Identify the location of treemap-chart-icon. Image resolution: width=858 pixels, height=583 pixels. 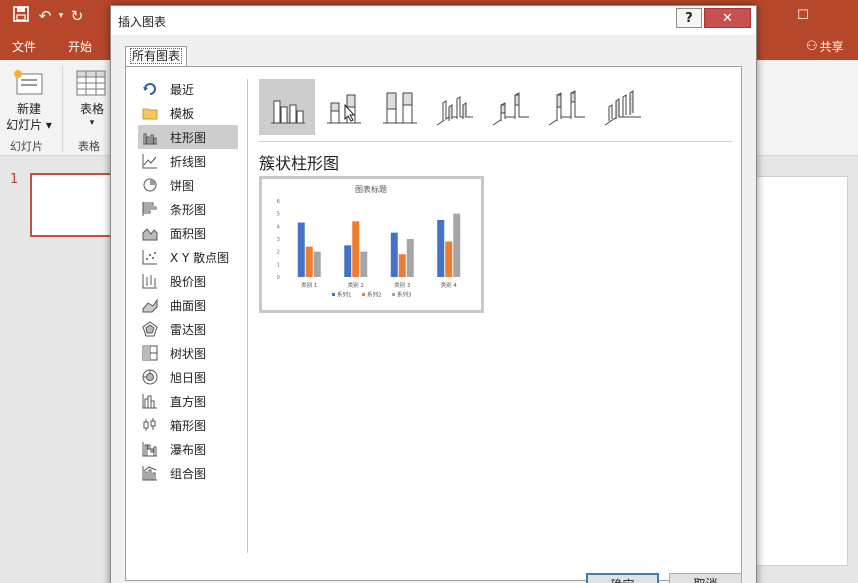
(150, 353).